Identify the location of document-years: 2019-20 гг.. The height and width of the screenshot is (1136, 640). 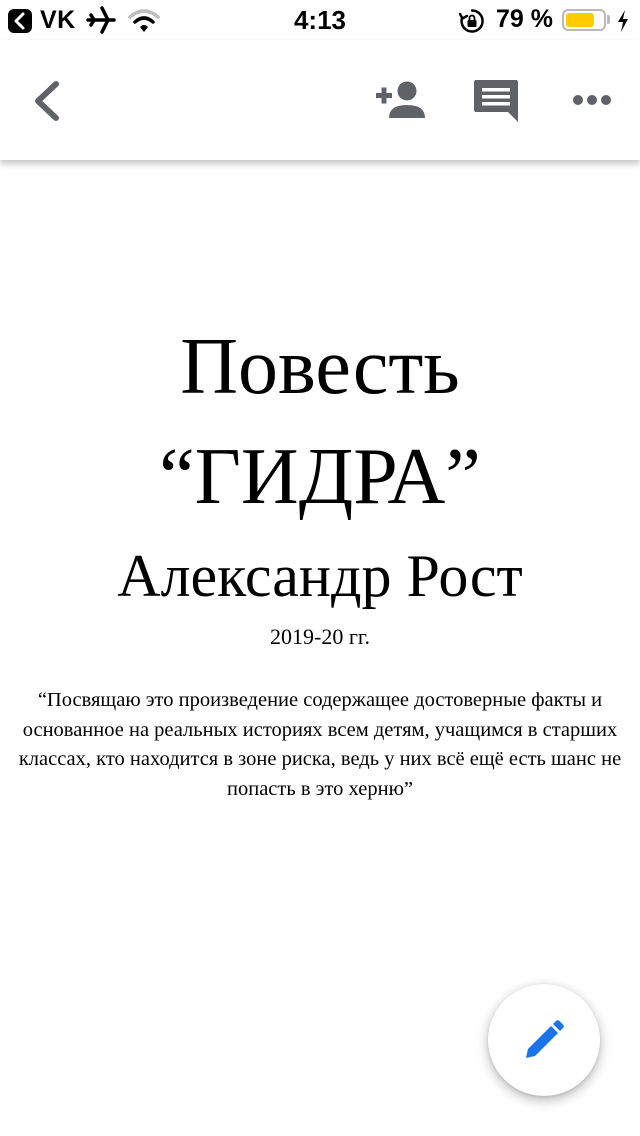
(320, 636).